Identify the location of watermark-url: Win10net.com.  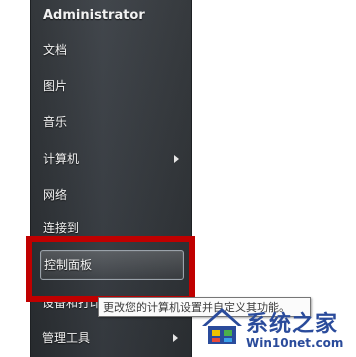
(295, 343).